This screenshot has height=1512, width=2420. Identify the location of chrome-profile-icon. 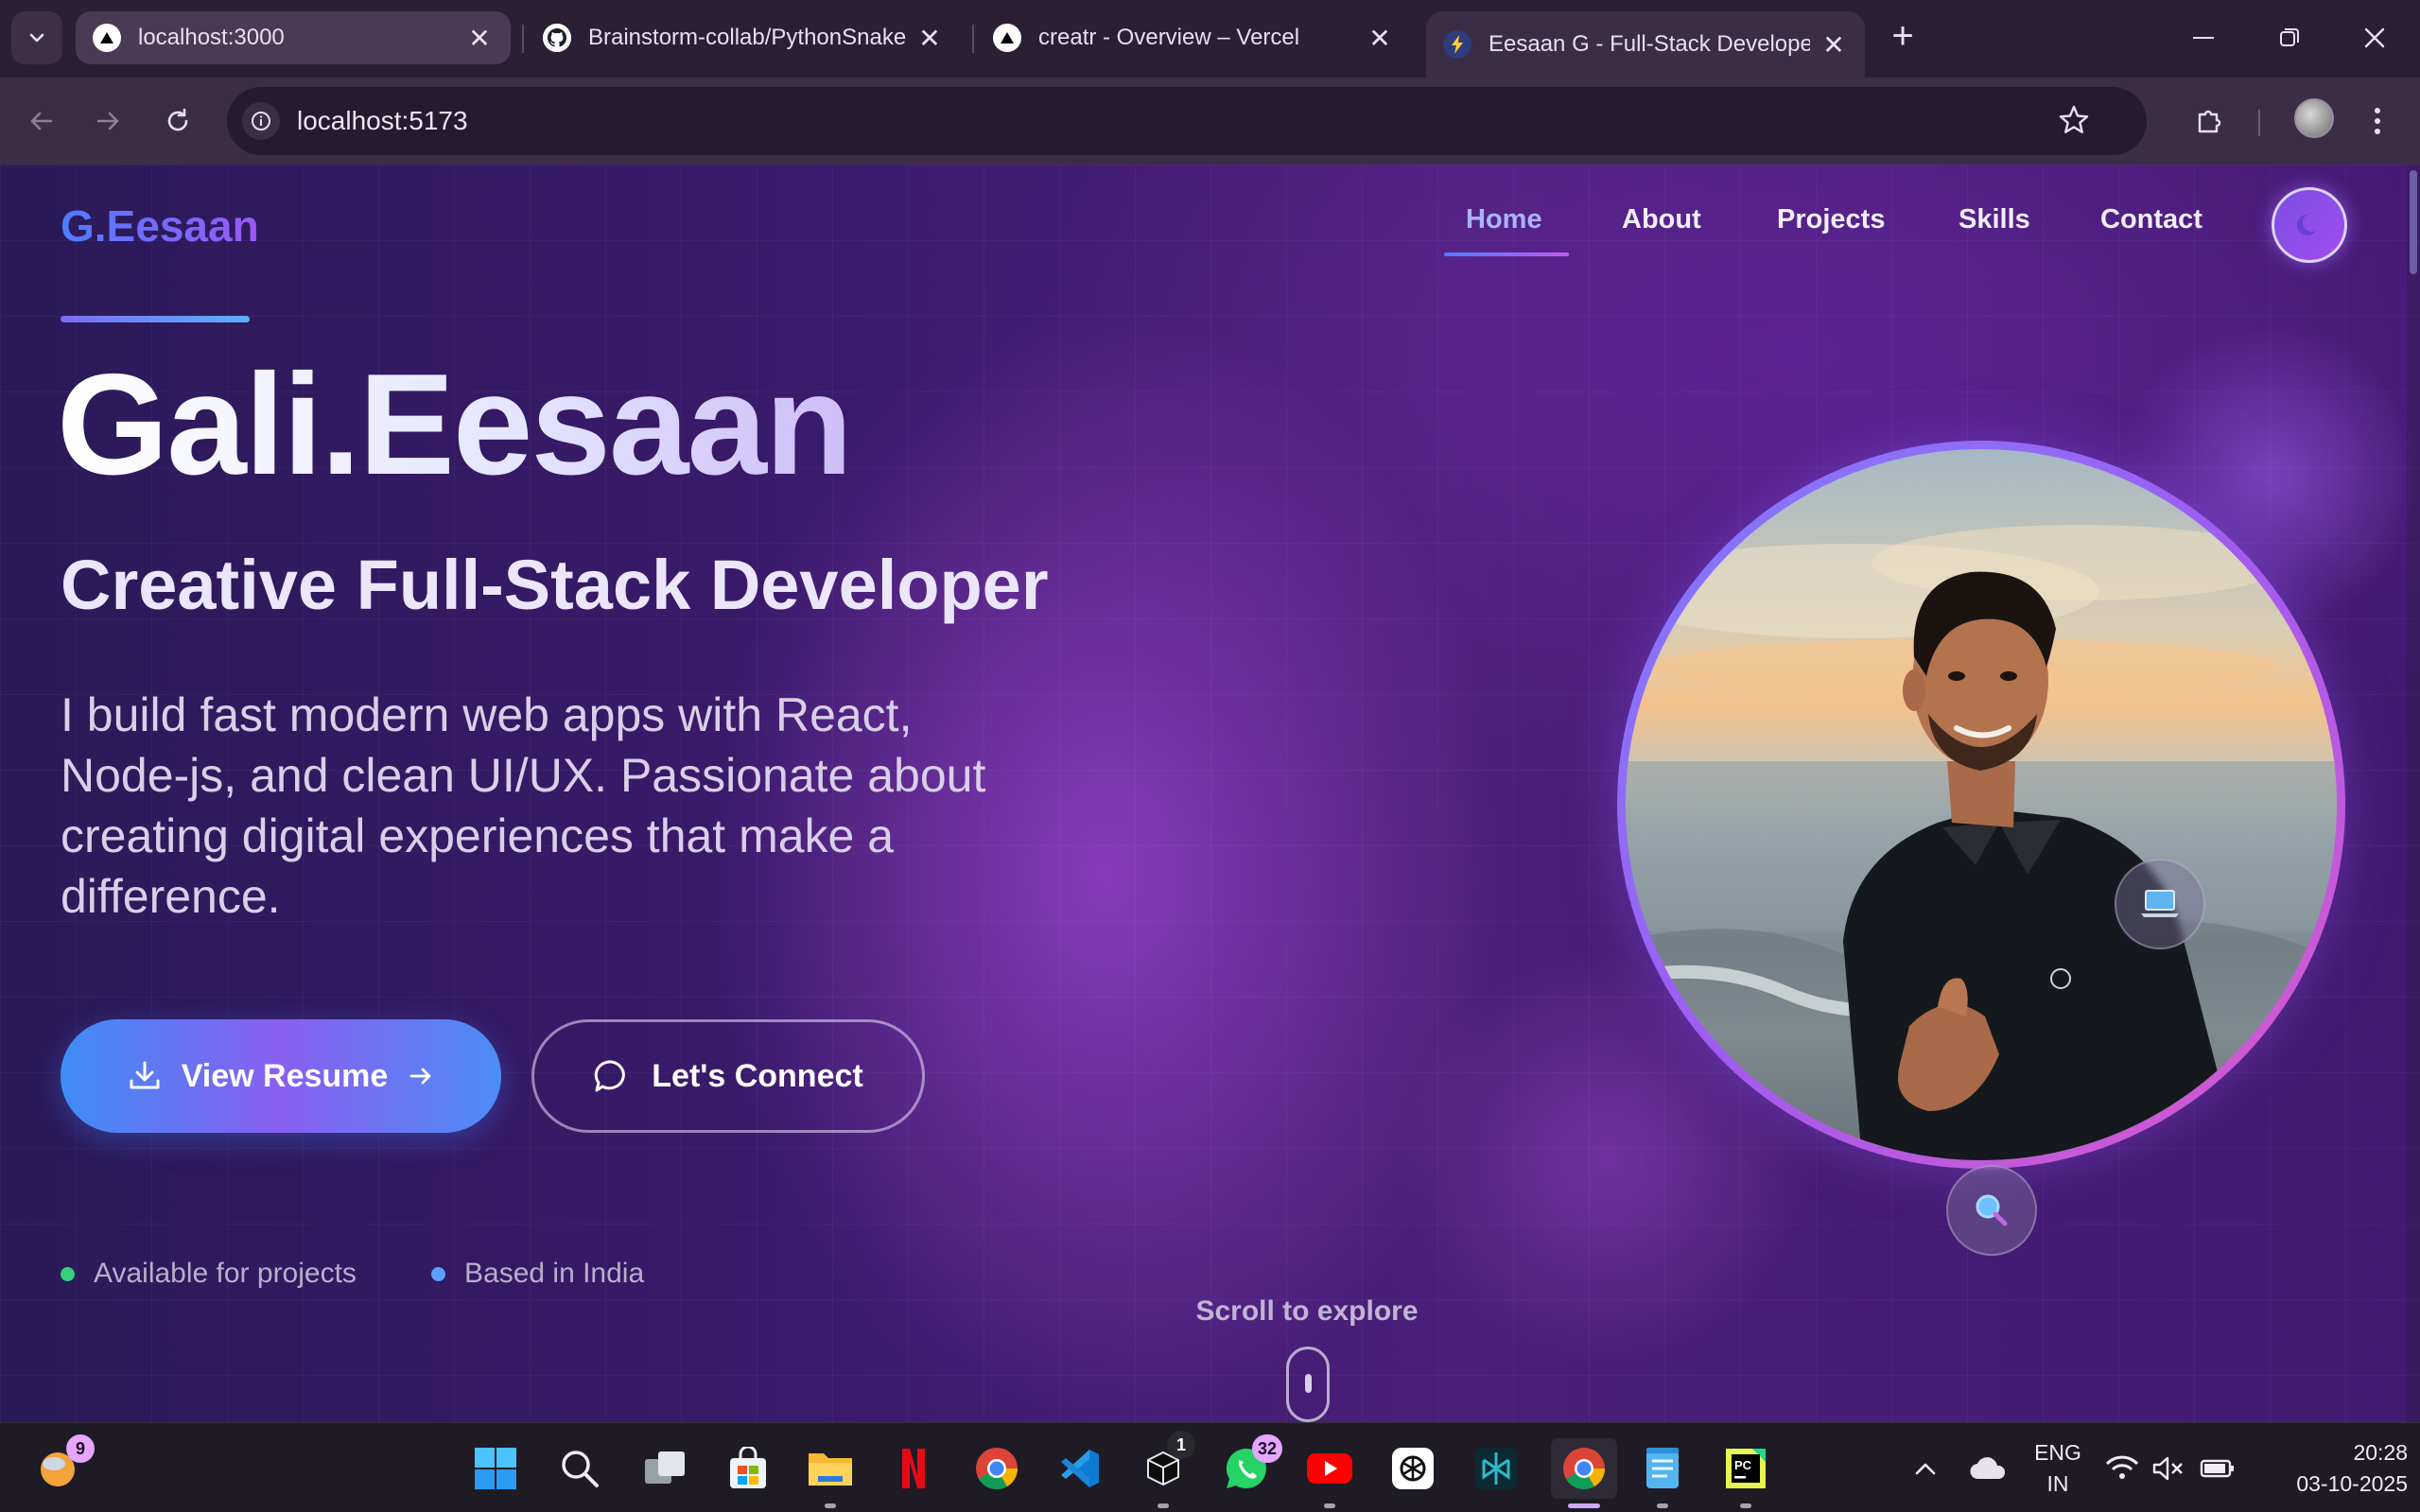
(1584, 1468).